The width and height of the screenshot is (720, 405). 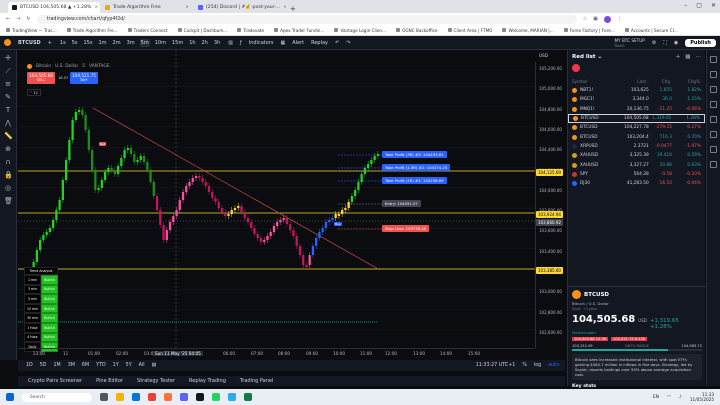 What do you see at coordinates (8, 19) in the screenshot?
I see `back-icon: ←` at bounding box center [8, 19].